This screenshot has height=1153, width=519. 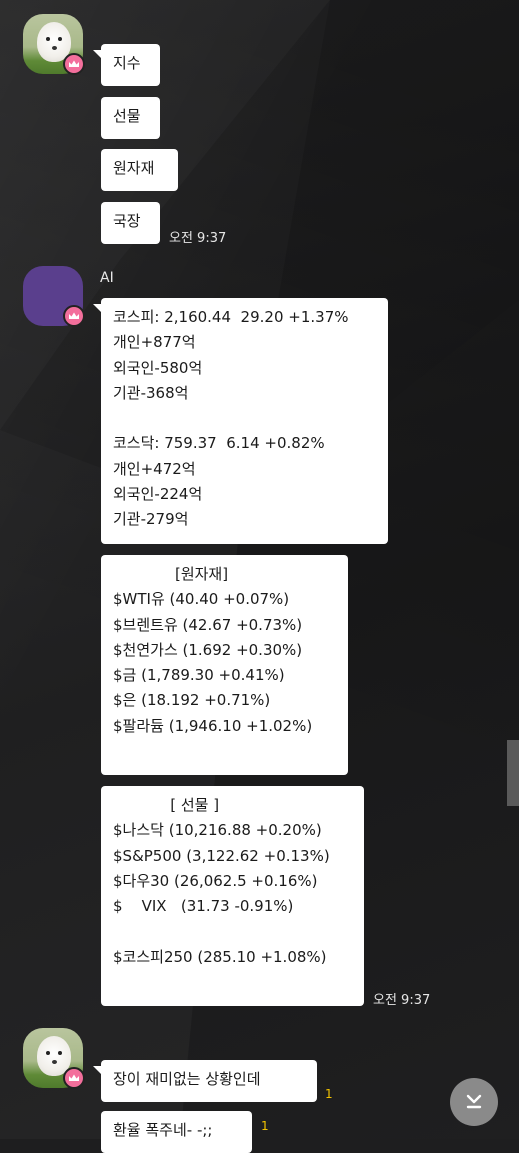 I want to click on message-line: $S&P500 (3,122.62 +0.13%), so click(x=221, y=855).